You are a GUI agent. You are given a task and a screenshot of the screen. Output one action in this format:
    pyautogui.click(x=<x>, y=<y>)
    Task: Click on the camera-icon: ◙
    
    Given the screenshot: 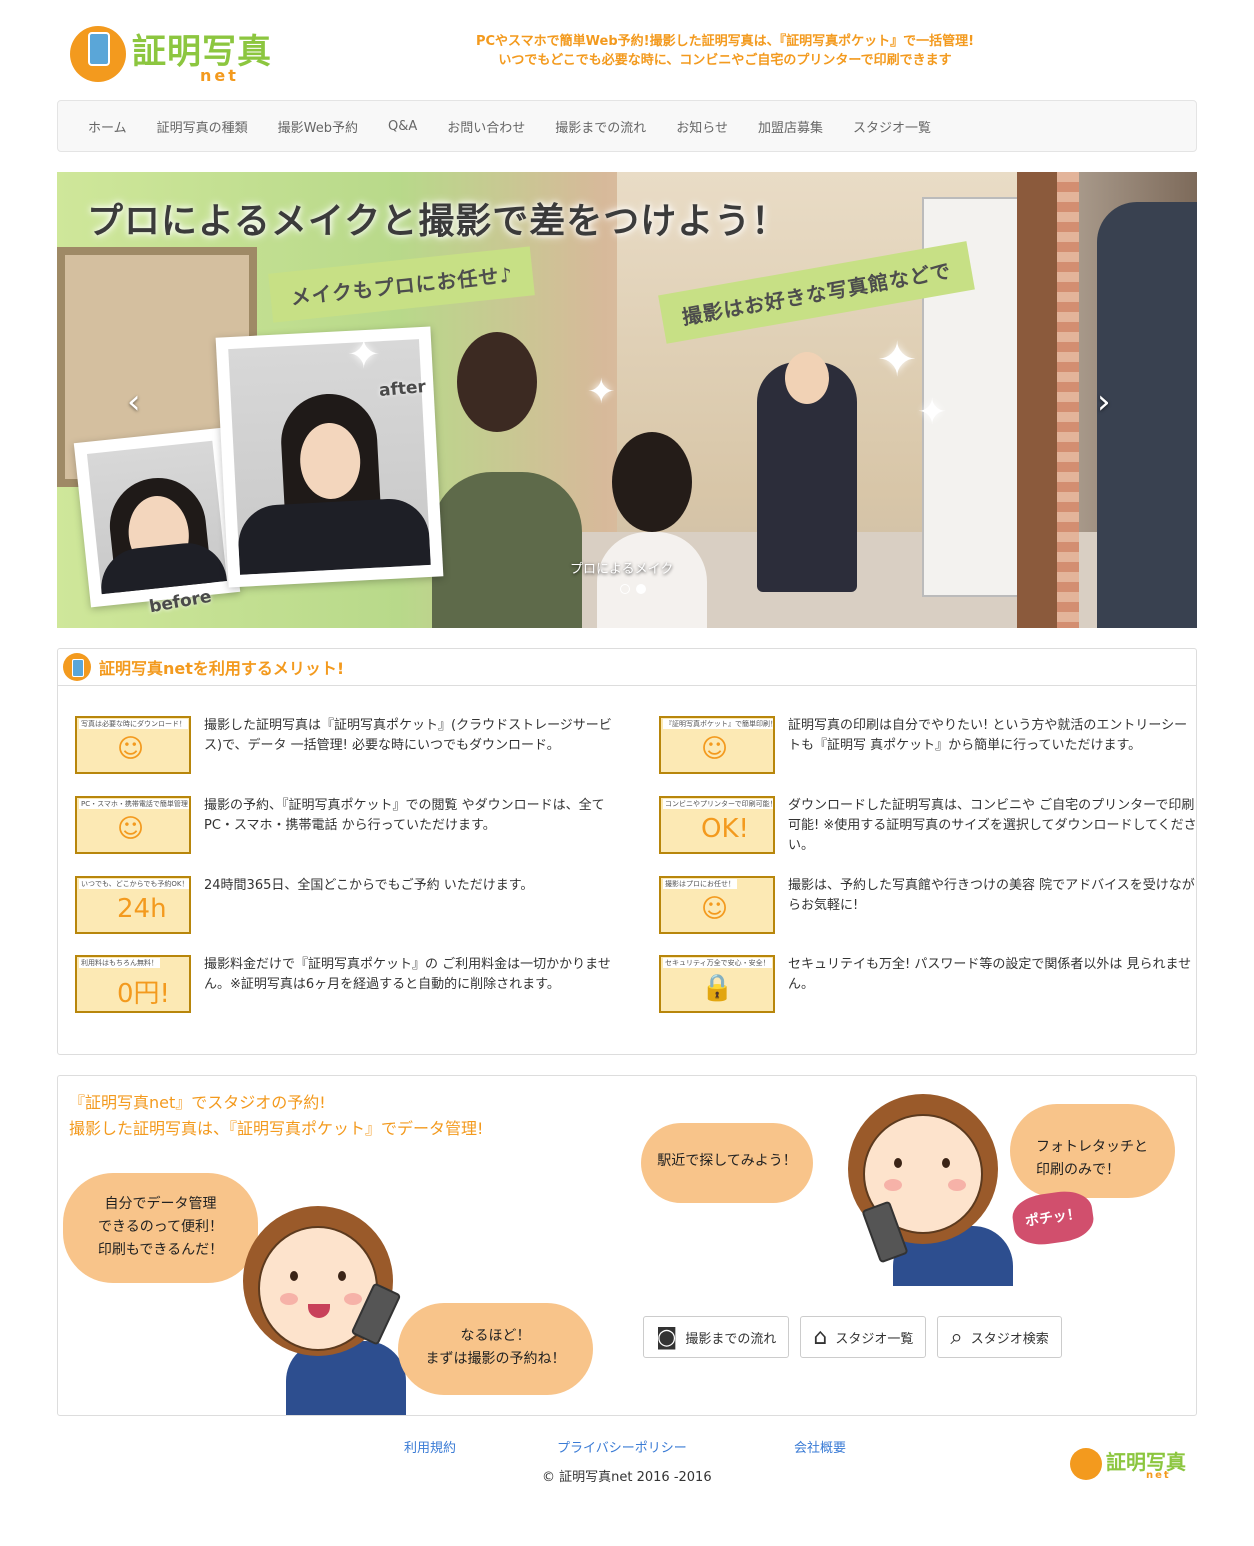 What is the action you would take?
    pyautogui.click(x=667, y=1337)
    